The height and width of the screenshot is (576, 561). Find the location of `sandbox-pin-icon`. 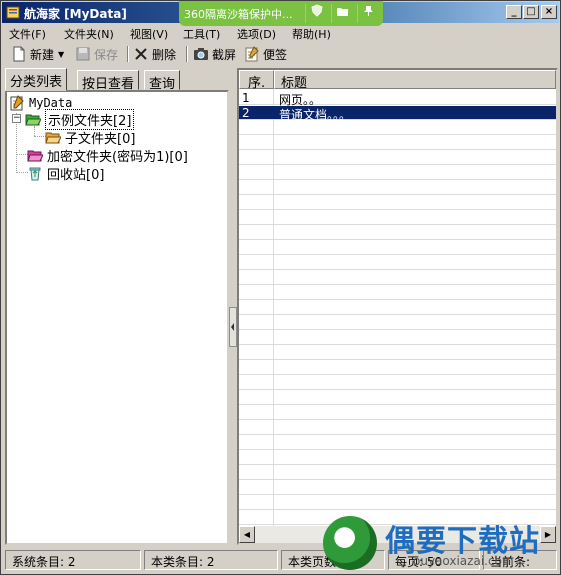

sandbox-pin-icon is located at coordinates (368, 13).